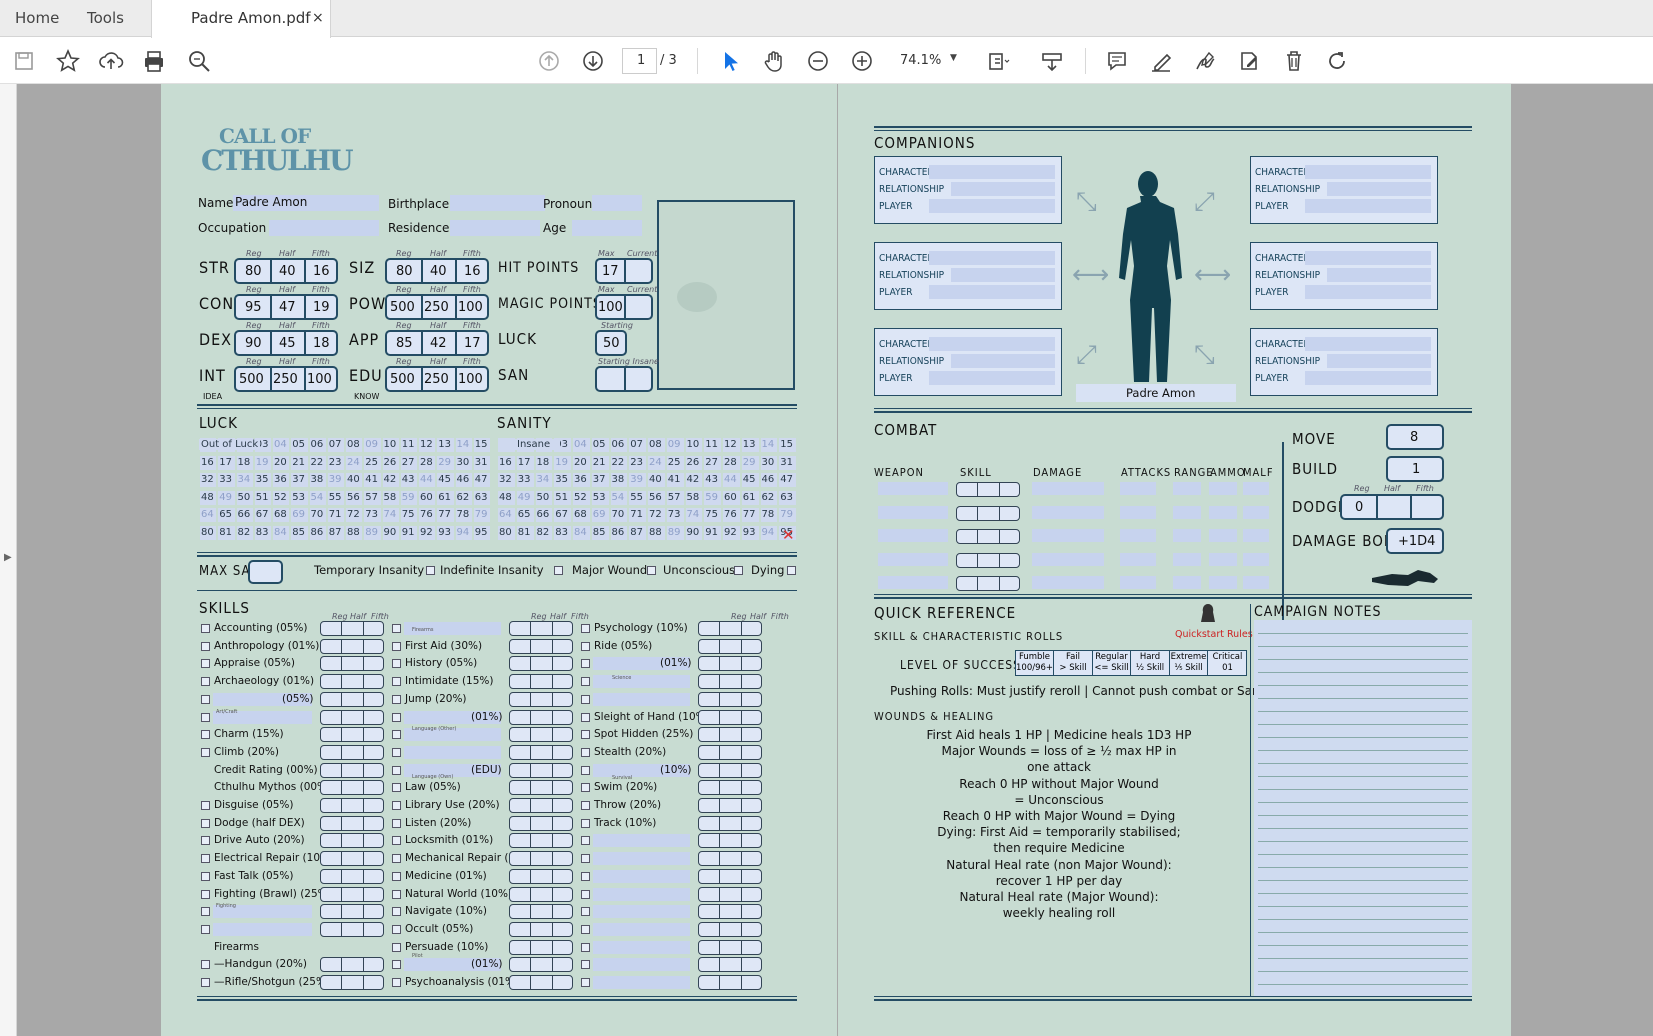  I want to click on expand-panel-icon: ▶, so click(8, 557).